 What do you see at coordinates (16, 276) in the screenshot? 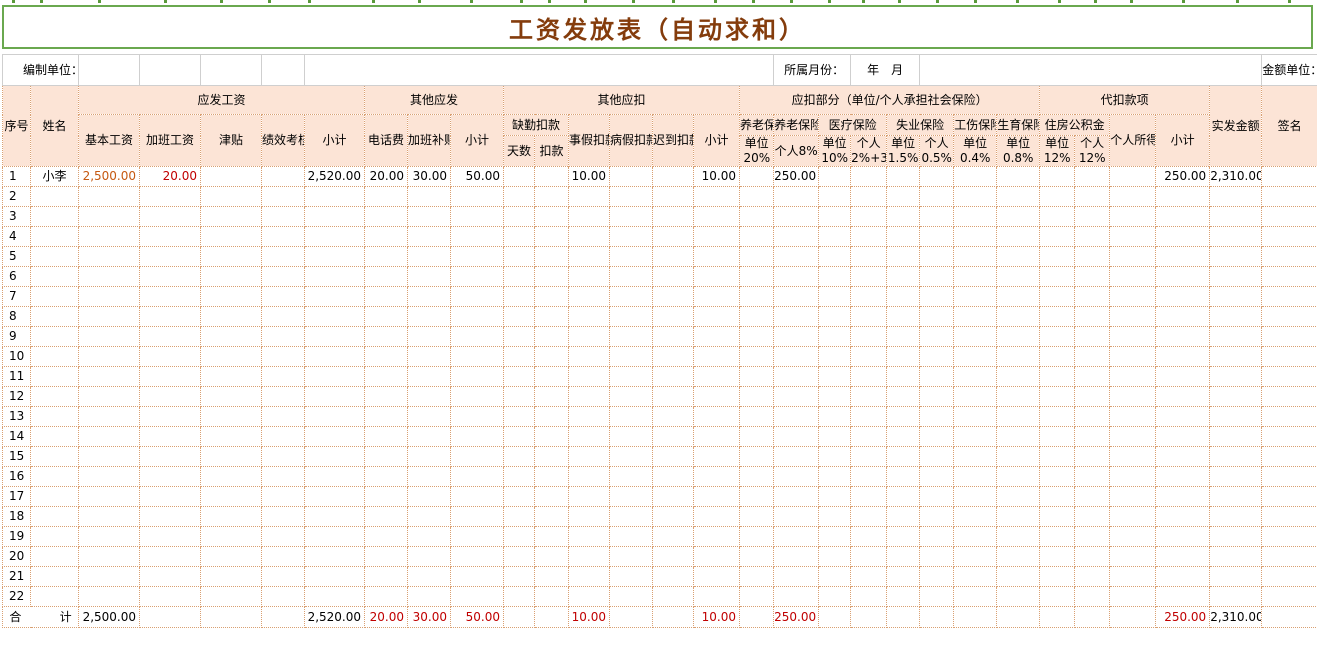
I see `cell-seq: 6` at bounding box center [16, 276].